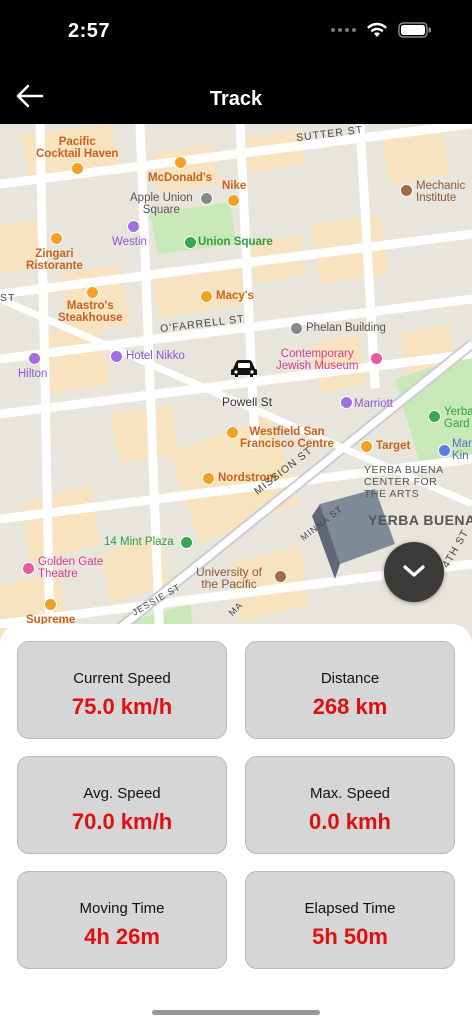 This screenshot has width=472, height=1024. What do you see at coordinates (317, 360) in the screenshot?
I see `map-poi-label: Contemporary Jewish Museum` at bounding box center [317, 360].